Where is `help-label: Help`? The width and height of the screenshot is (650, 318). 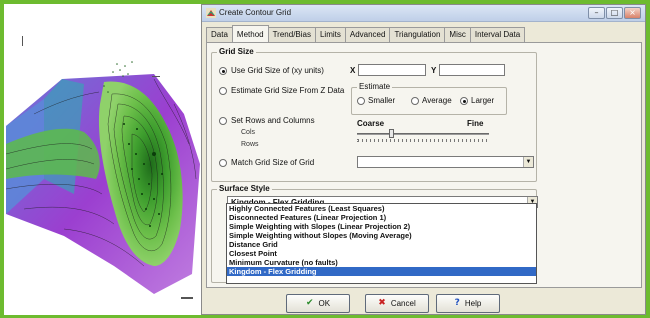
help-label: Help is located at coordinates (473, 303).